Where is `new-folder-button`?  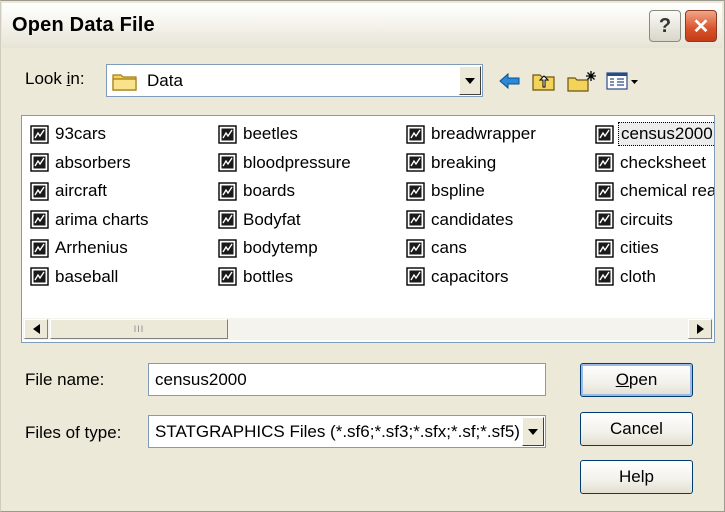 new-folder-button is located at coordinates (582, 81).